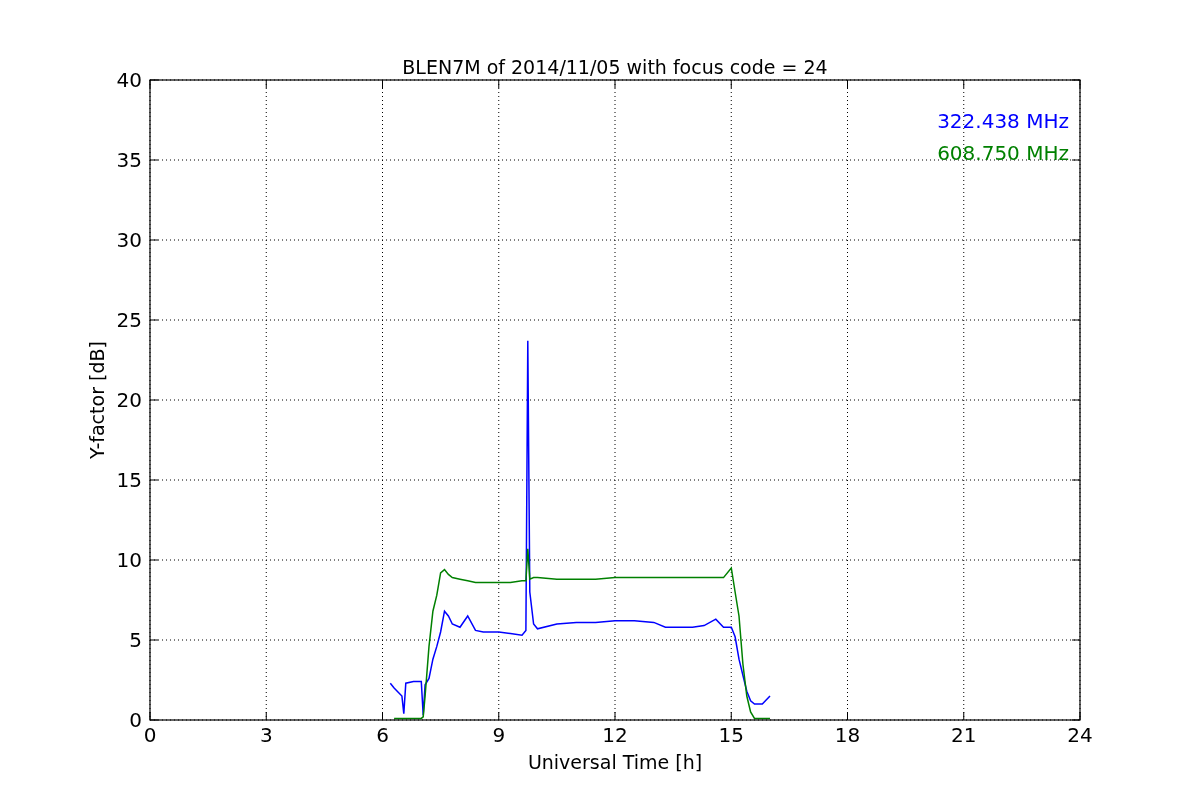  What do you see at coordinates (266, 735) in the screenshot?
I see `tick-label: 3` at bounding box center [266, 735].